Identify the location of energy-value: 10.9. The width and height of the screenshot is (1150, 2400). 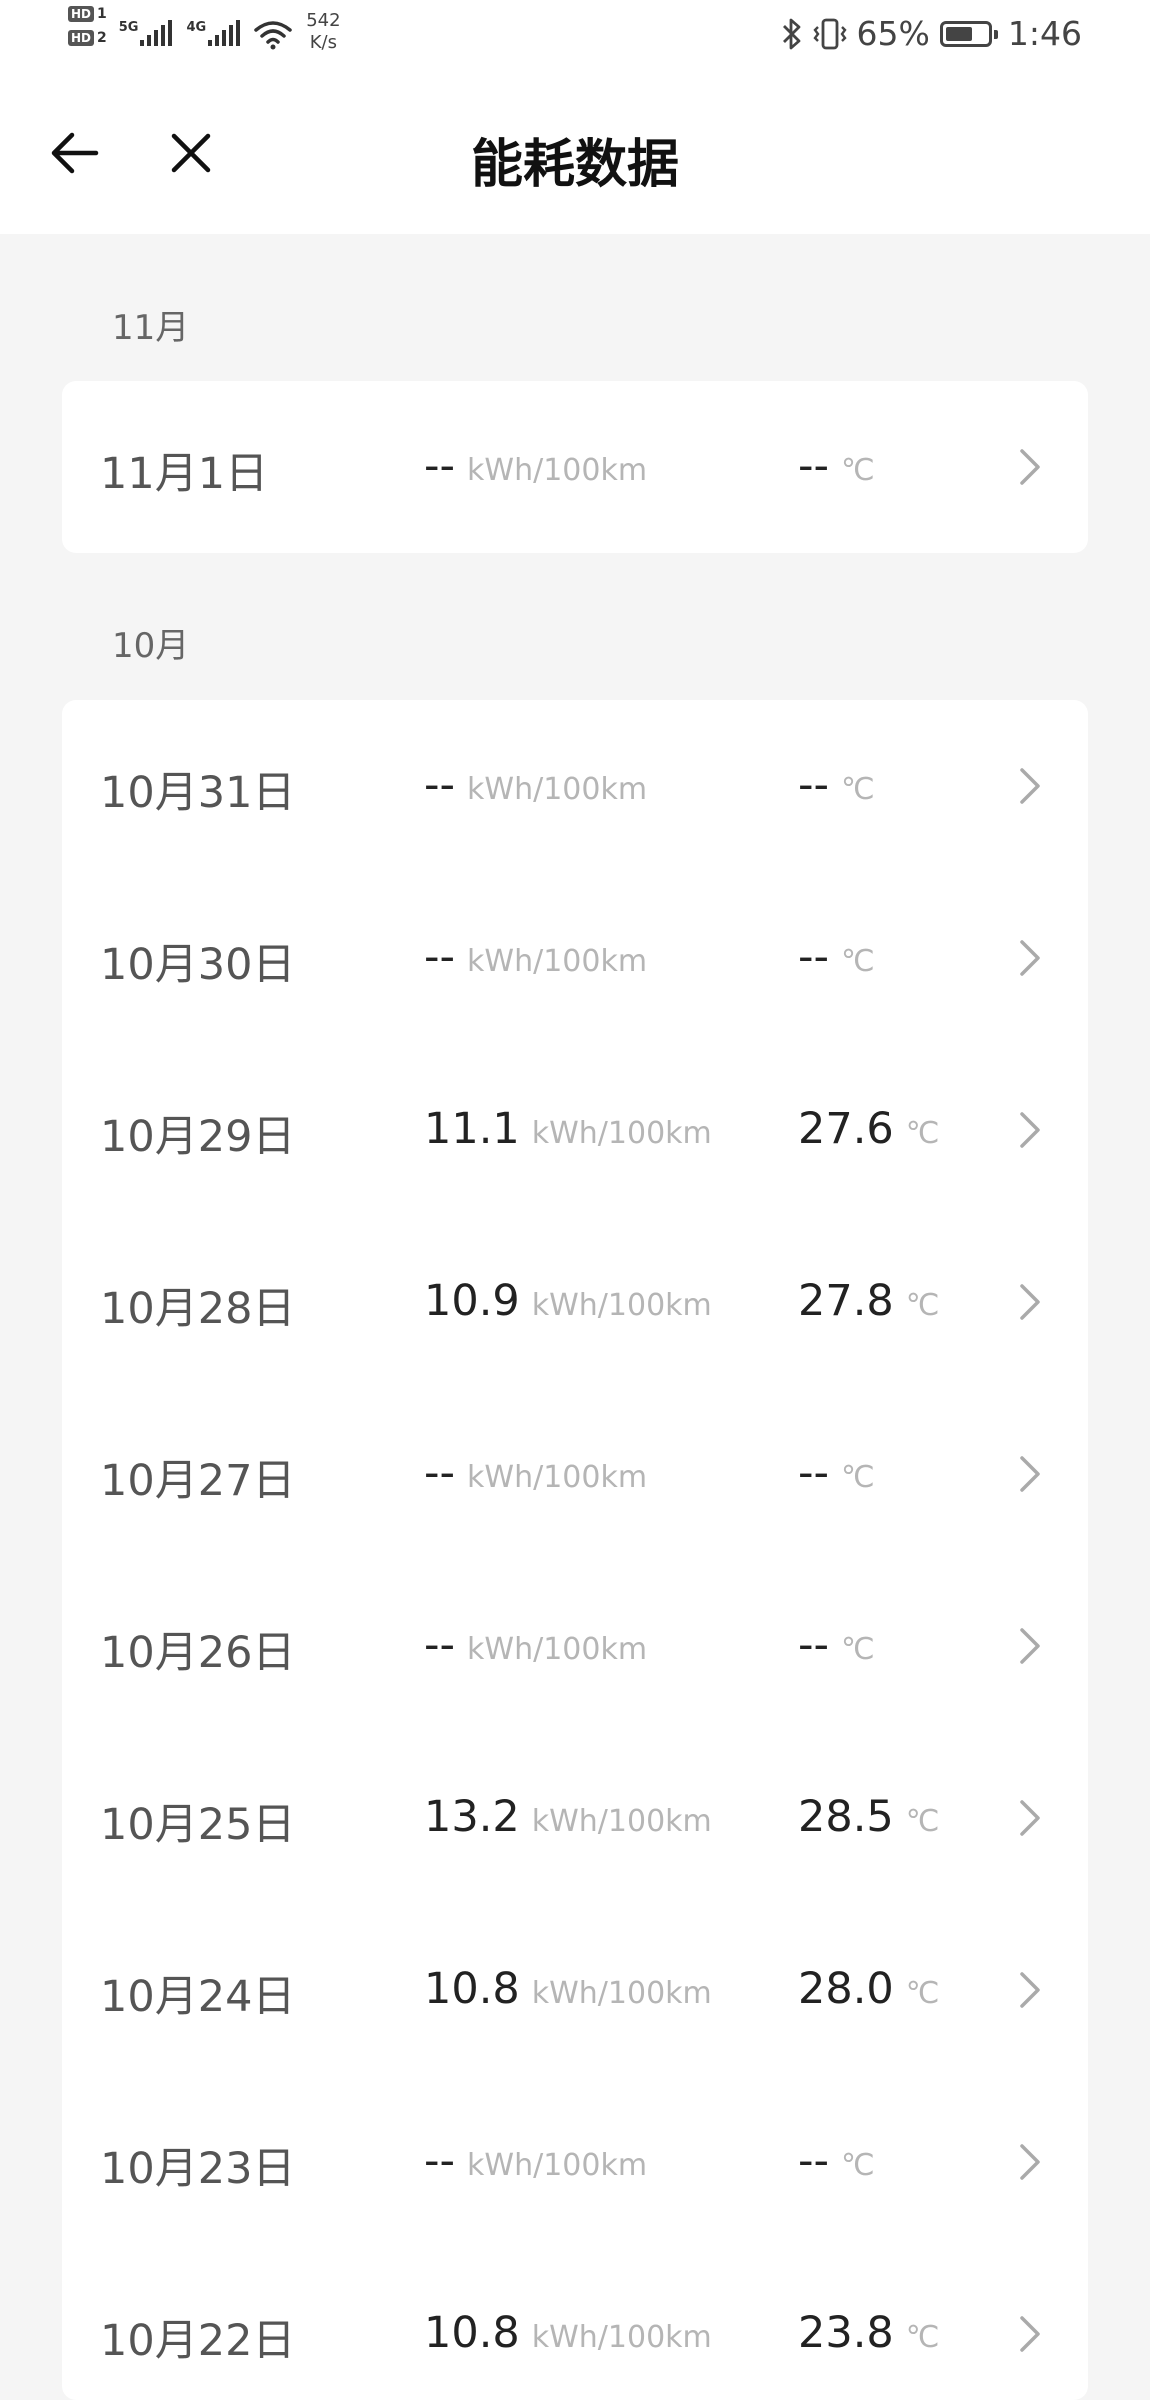
(472, 1301).